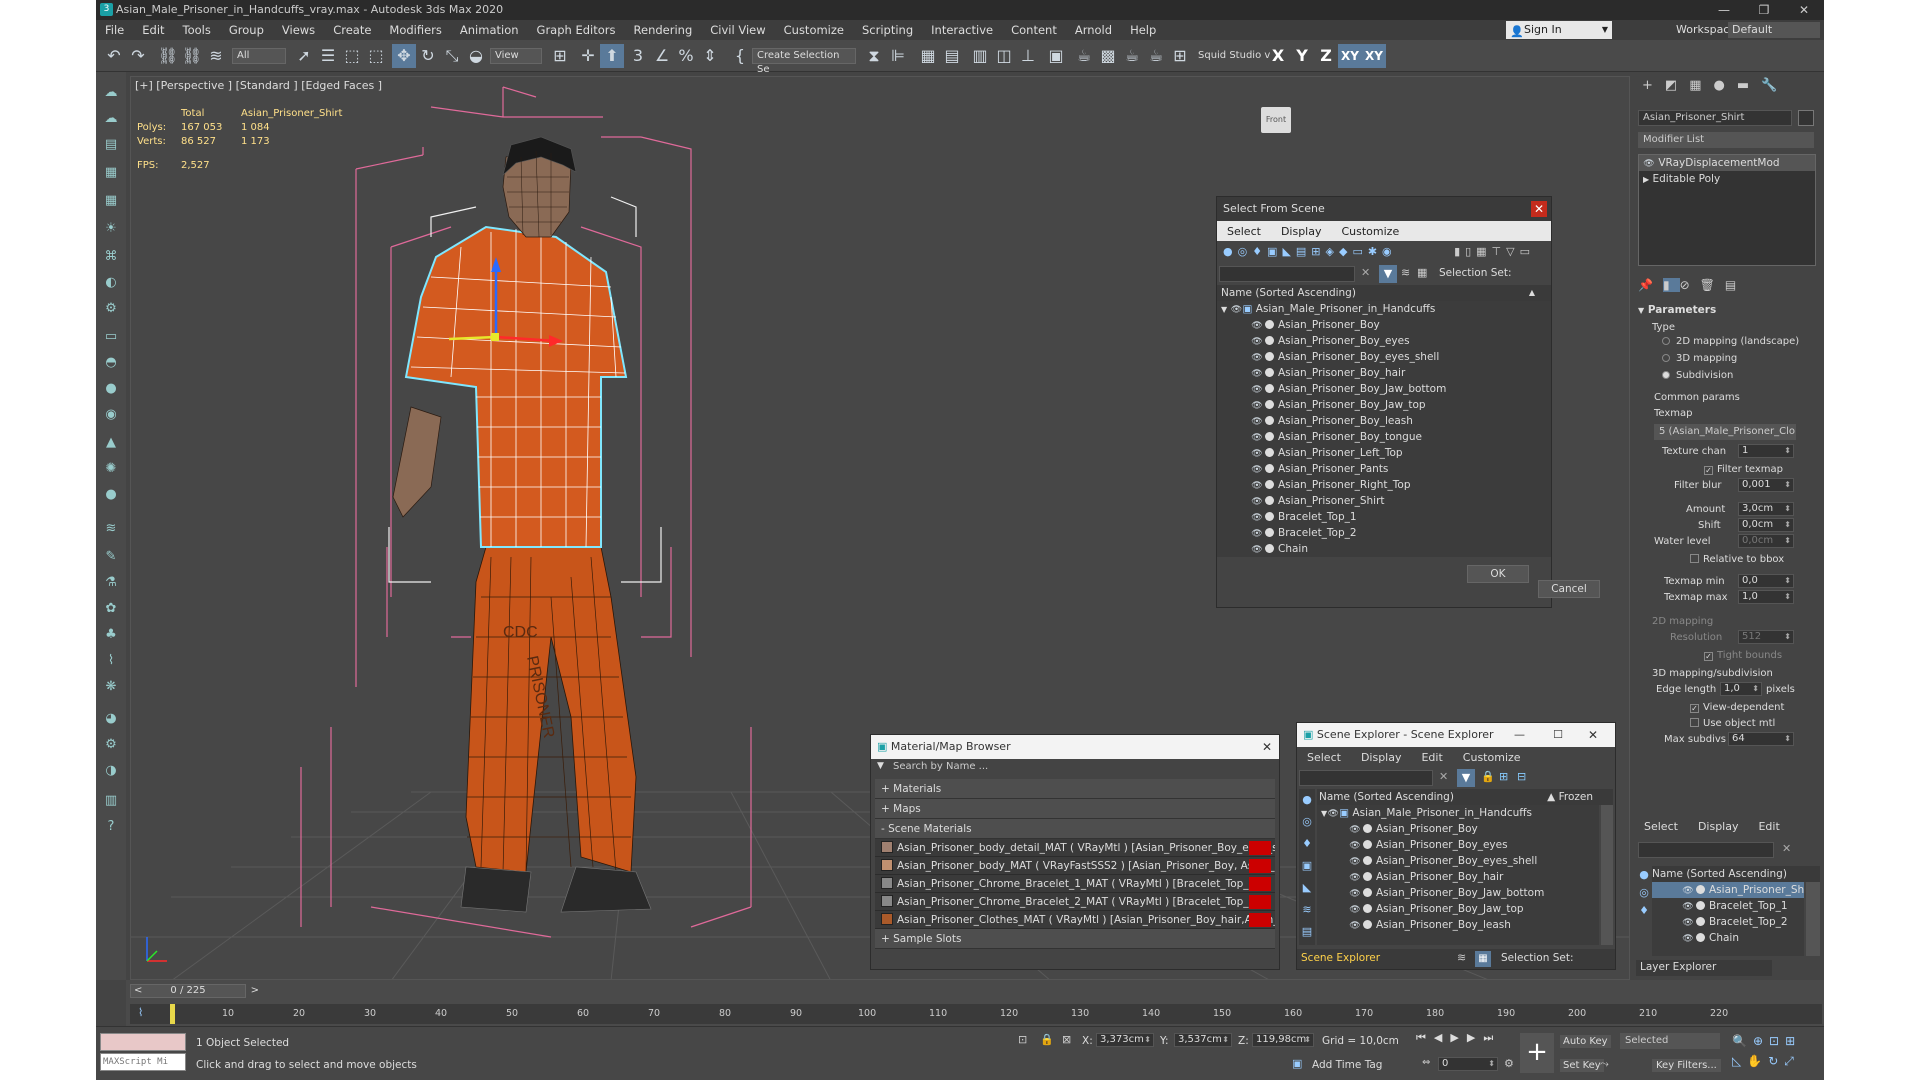 The height and width of the screenshot is (1080, 1920). I want to click on reference-coordinate-dropdown: View, so click(516, 56).